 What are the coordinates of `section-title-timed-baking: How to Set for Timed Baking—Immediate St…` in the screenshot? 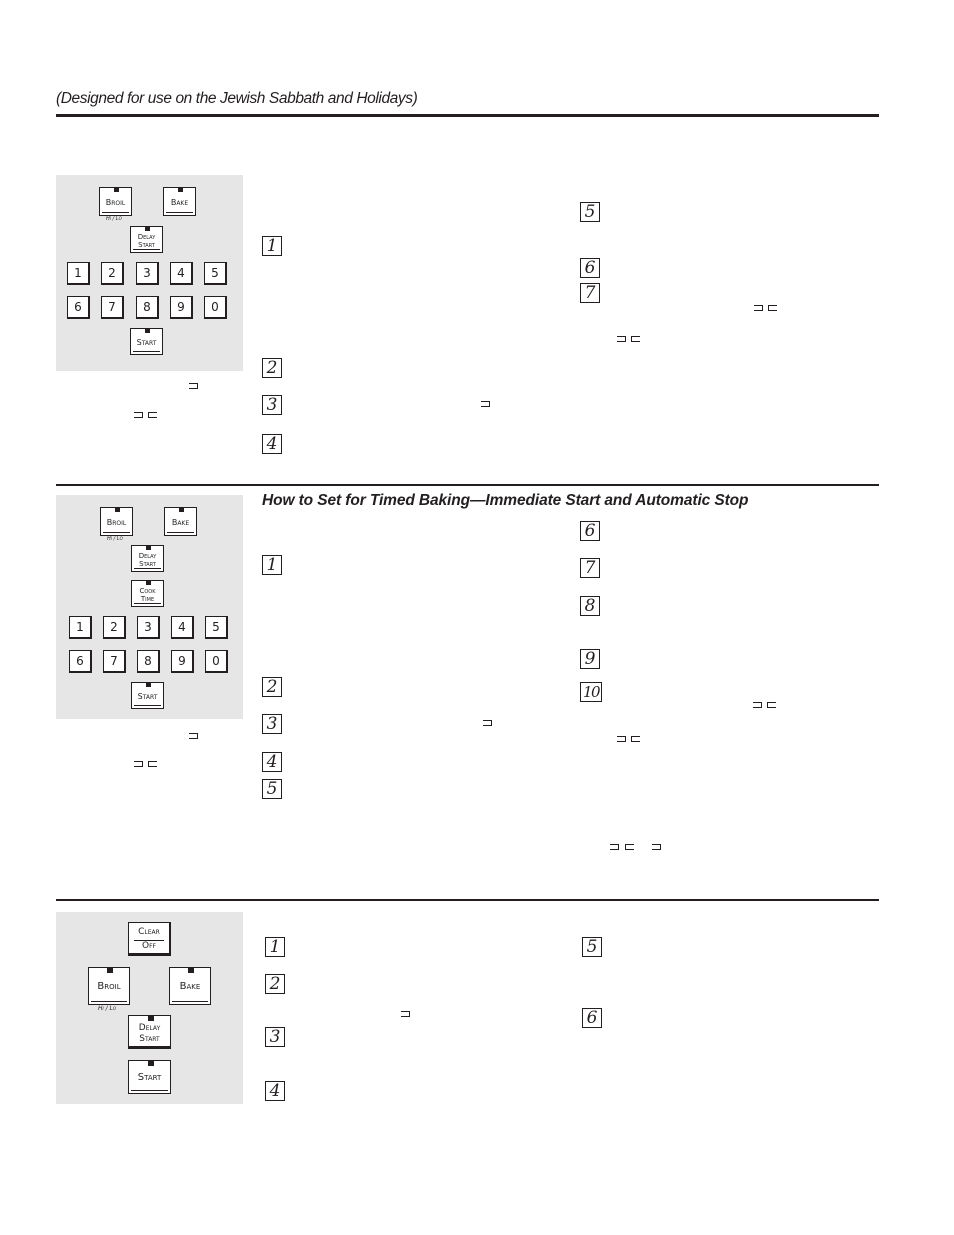 It's located at (505, 500).